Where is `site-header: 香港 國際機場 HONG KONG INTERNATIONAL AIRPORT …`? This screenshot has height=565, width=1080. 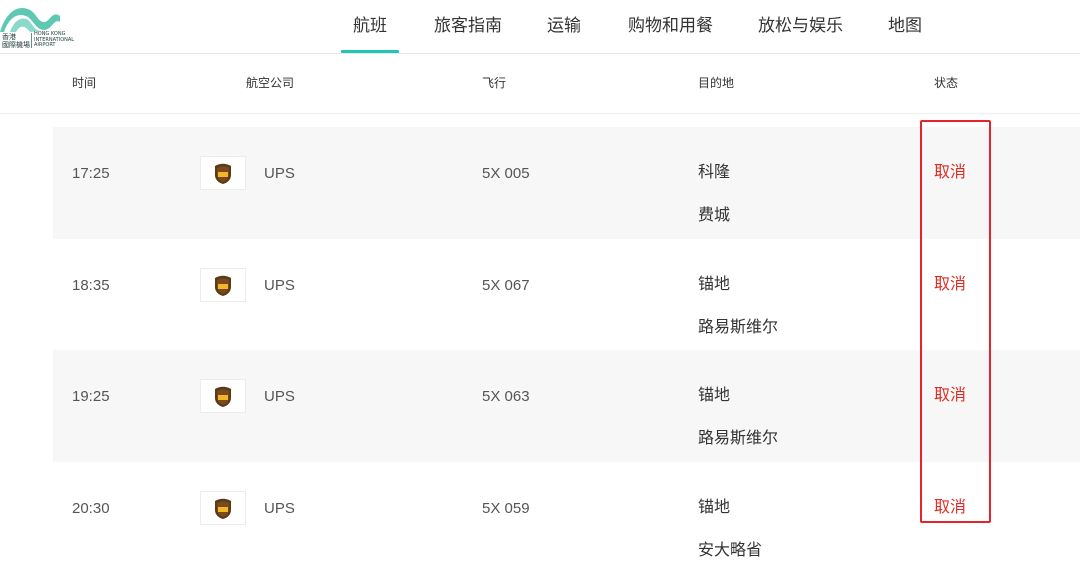
site-header: 香港 國際機場 HONG KONG INTERNATIONAL AIRPORT … is located at coordinates (540, 27).